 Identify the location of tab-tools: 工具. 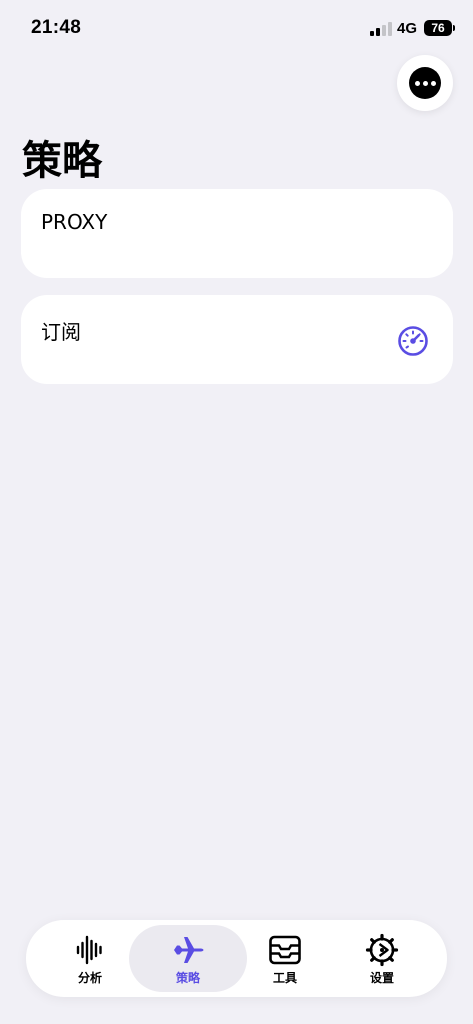
(285, 958).